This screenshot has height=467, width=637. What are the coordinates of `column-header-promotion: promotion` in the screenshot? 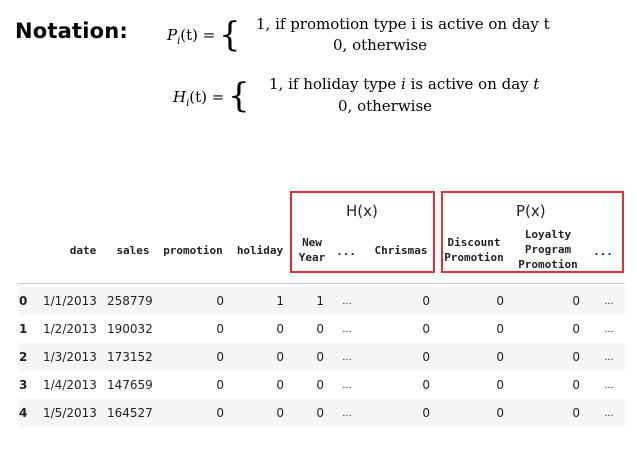 It's located at (193, 250).